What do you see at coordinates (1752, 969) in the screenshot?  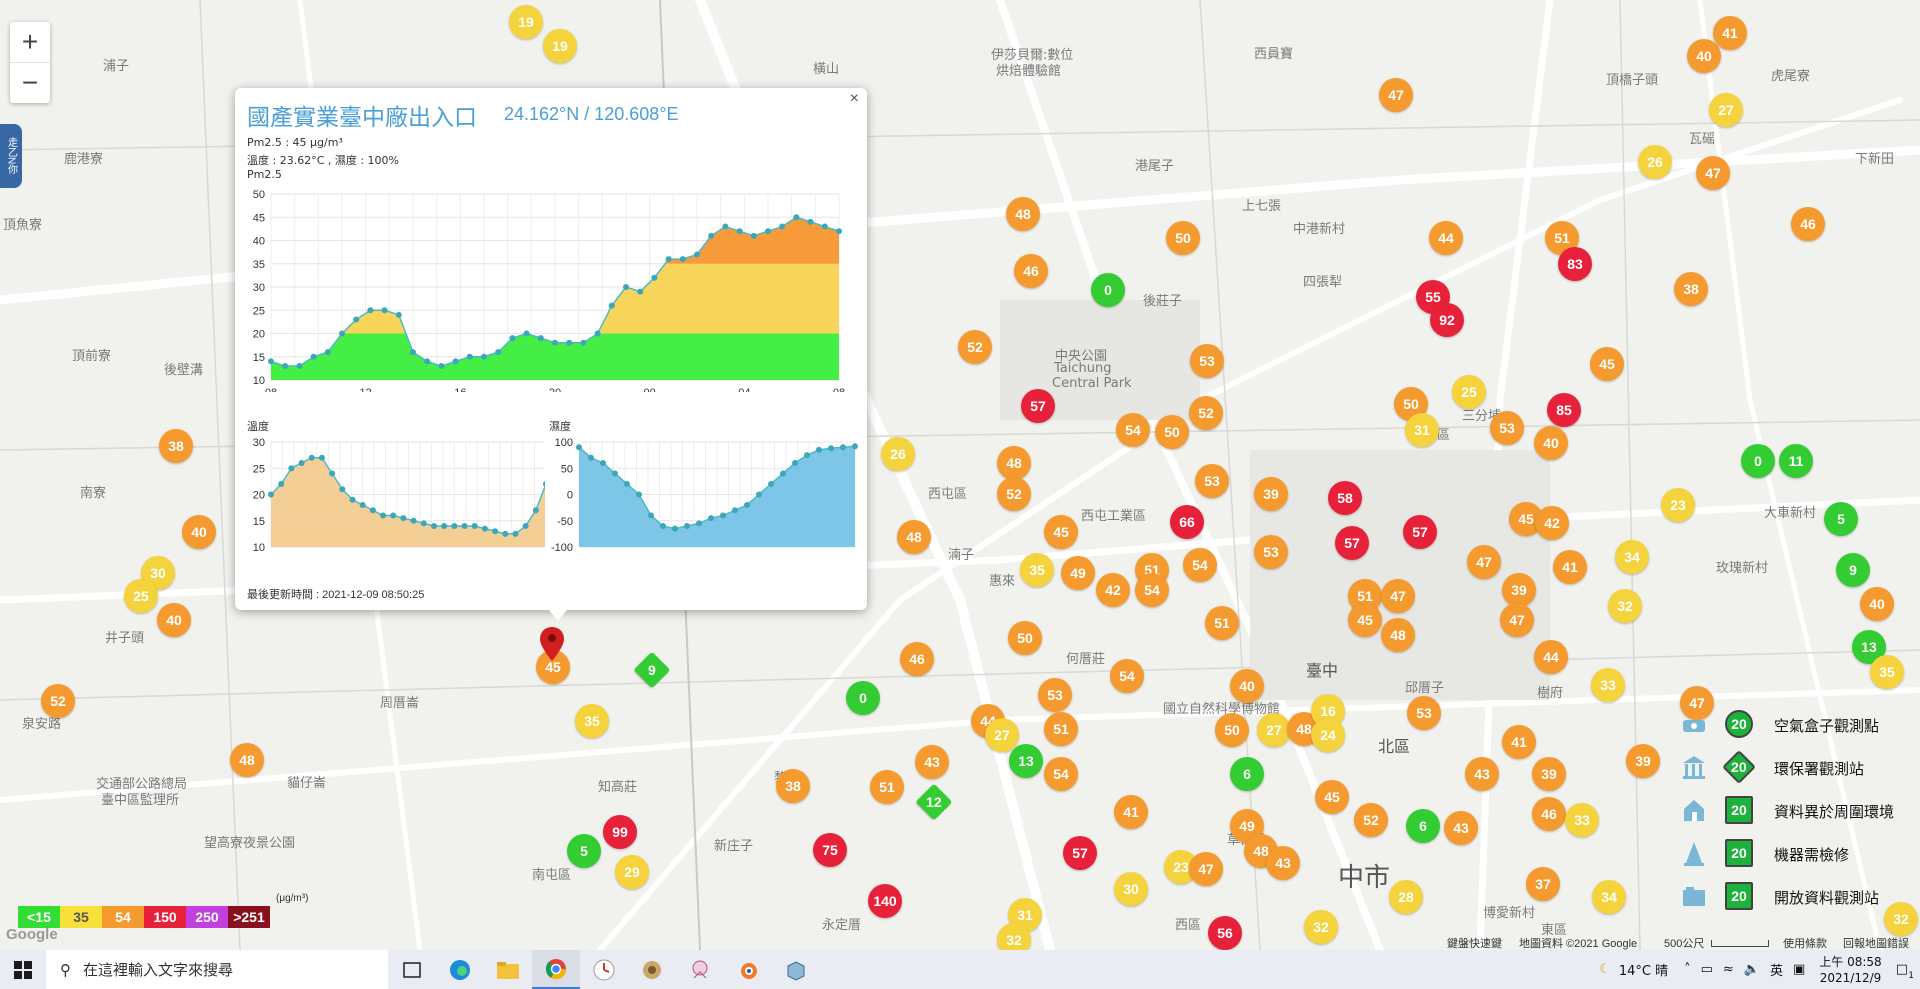 I see `volume-icon: 🔈` at bounding box center [1752, 969].